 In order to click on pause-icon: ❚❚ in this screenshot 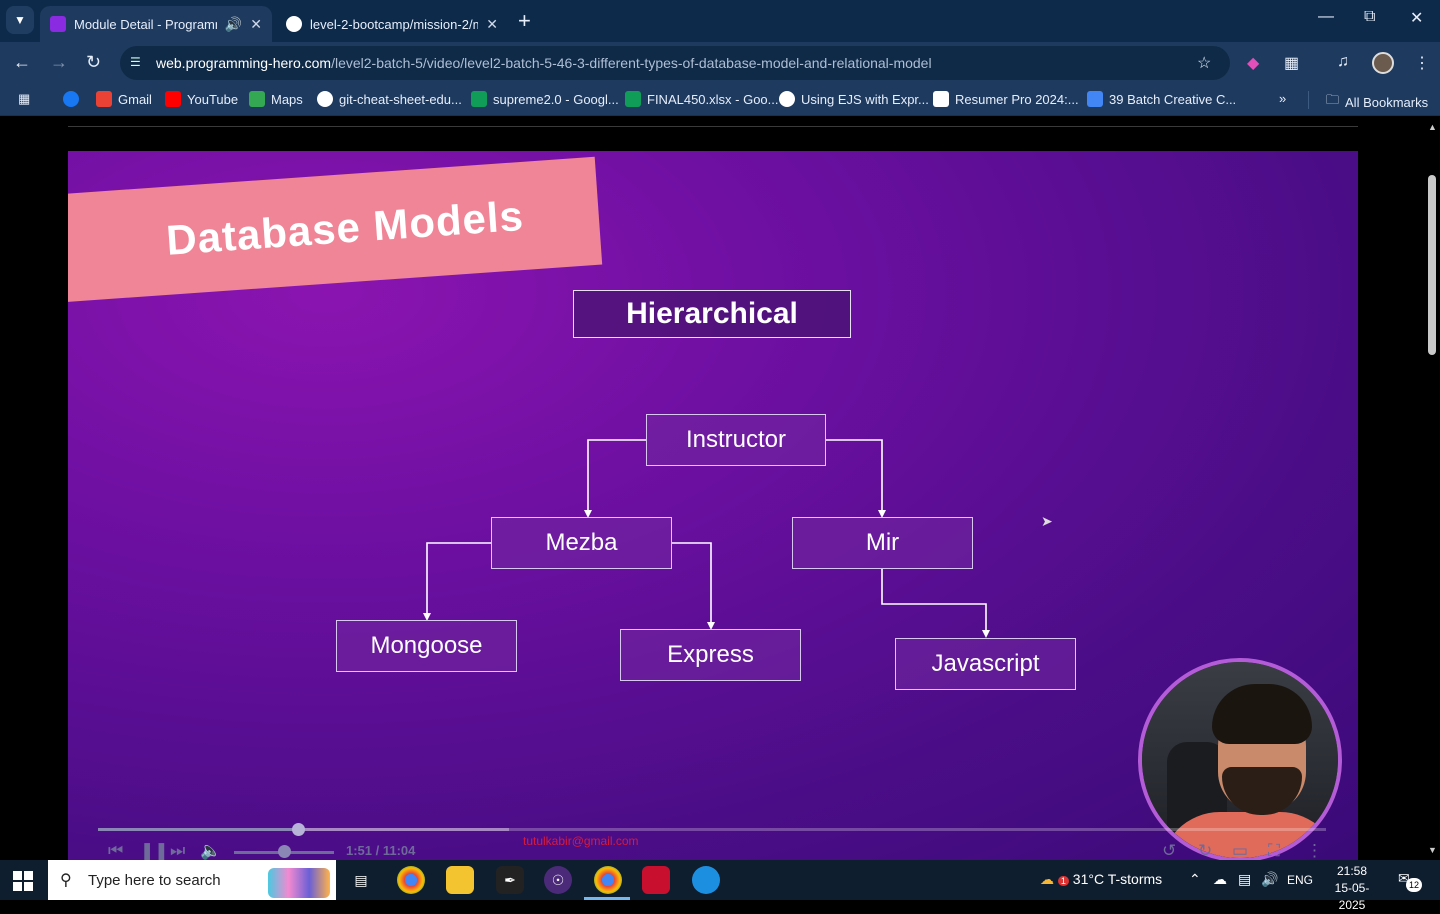, I will do `click(154, 850)`.